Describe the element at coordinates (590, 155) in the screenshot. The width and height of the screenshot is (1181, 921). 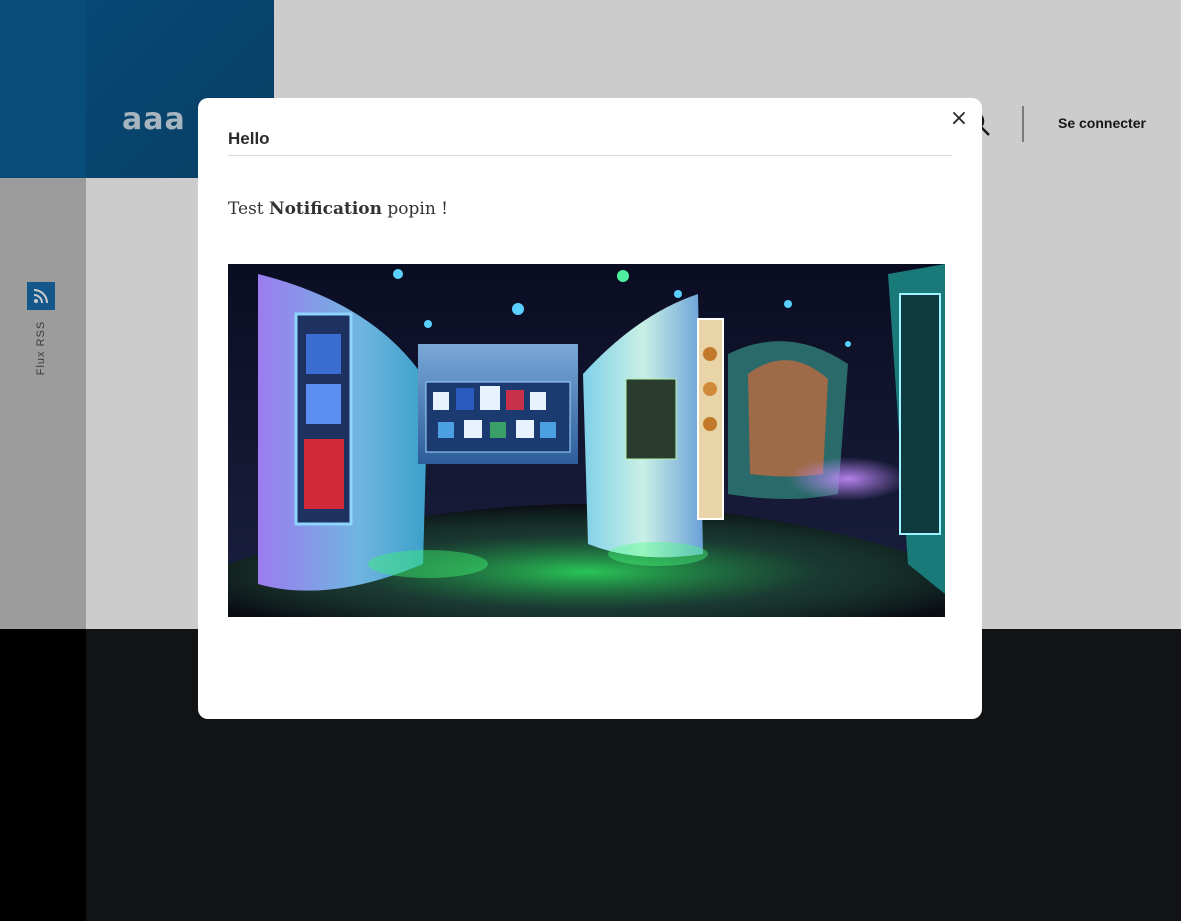
I see `modal-divider` at that location.